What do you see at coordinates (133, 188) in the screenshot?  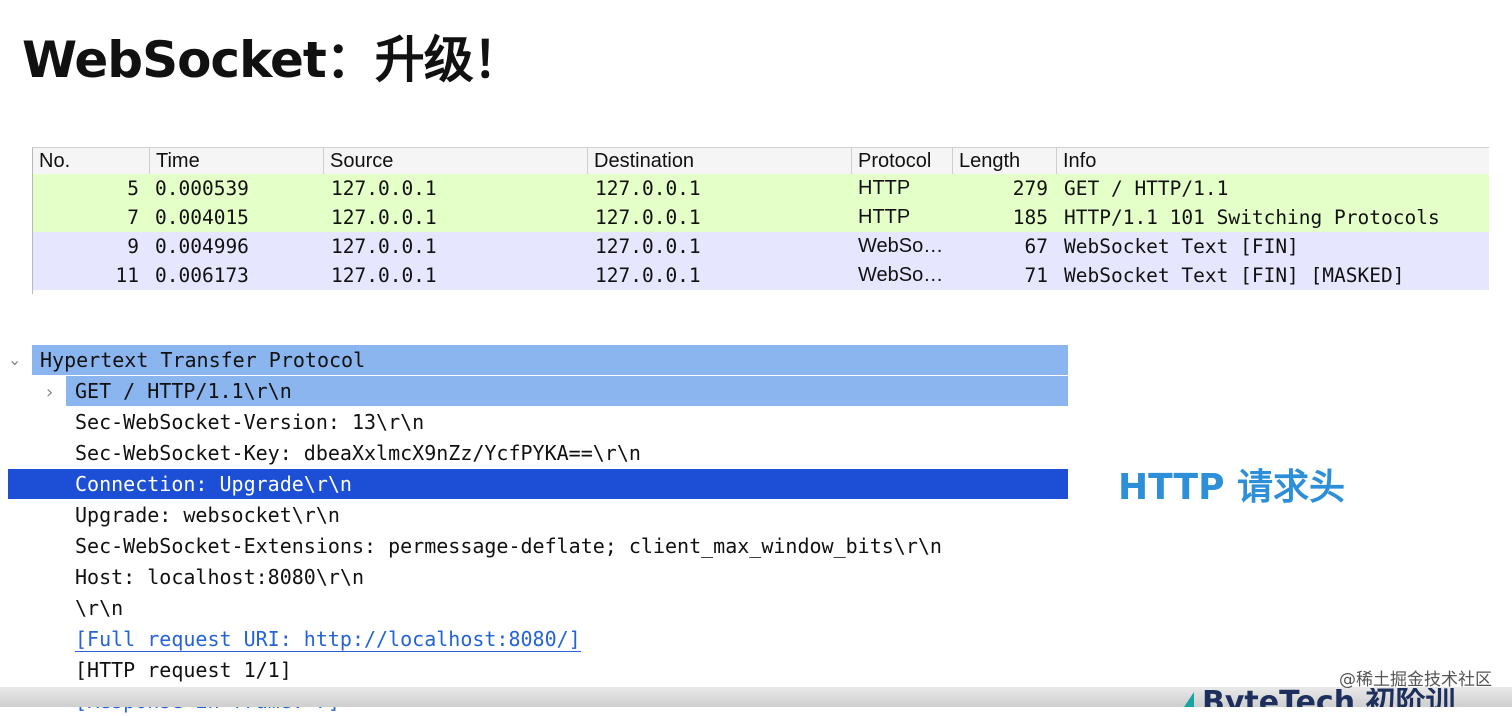 I see `packet-no: 5` at bounding box center [133, 188].